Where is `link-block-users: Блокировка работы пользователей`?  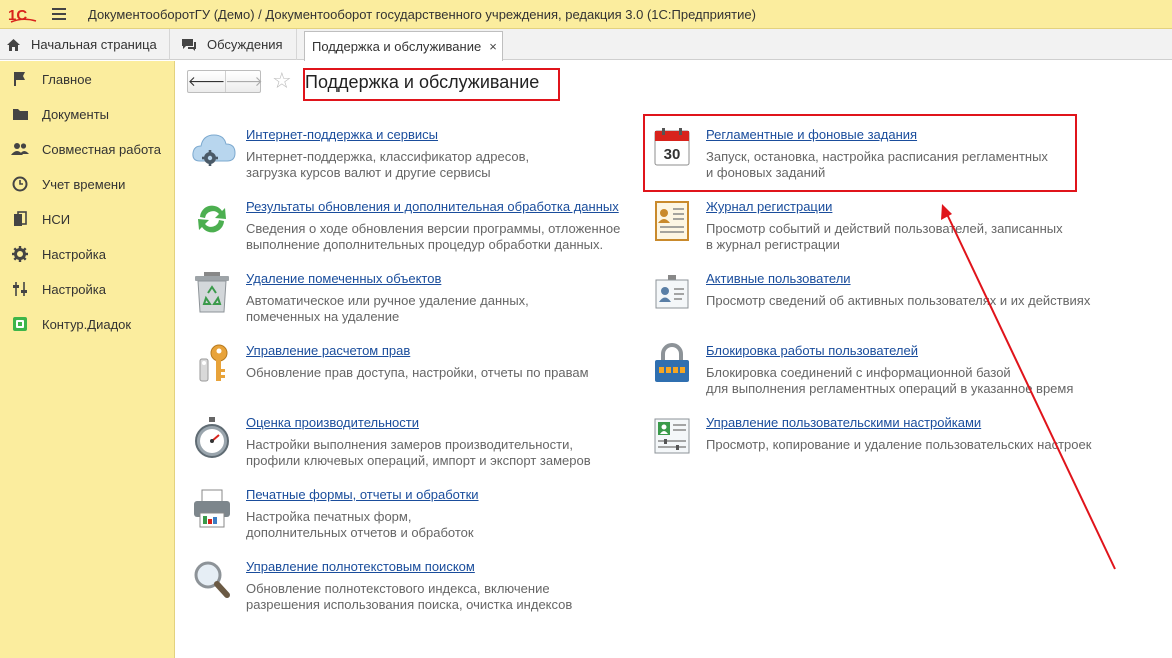
link-block-users: Блокировка работы пользователей is located at coordinates (812, 350).